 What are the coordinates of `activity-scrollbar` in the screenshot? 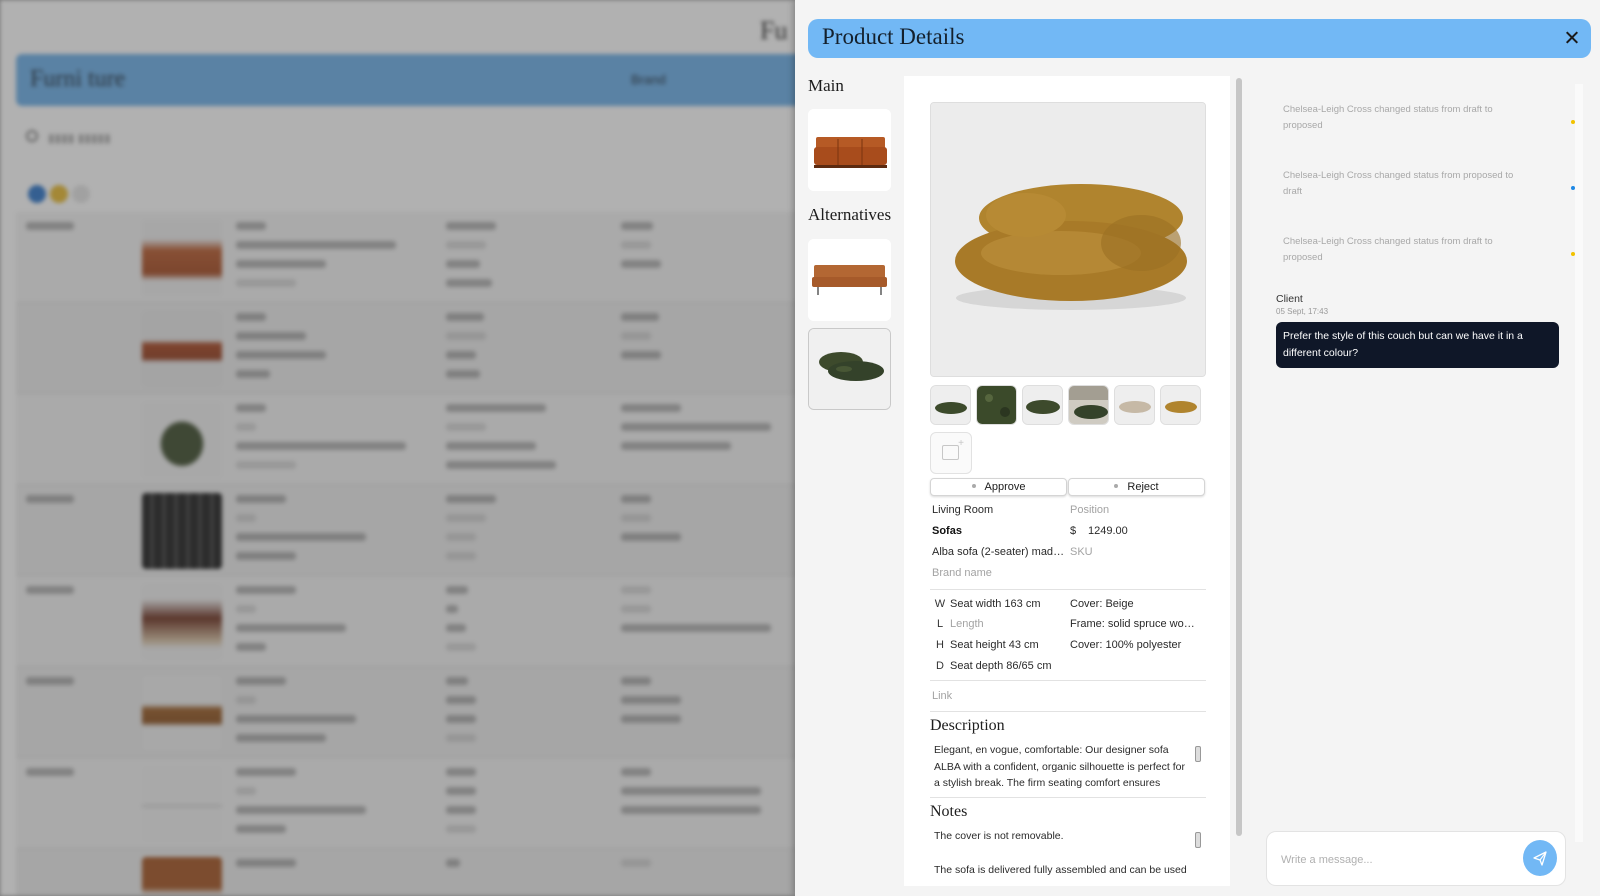 It's located at (1579, 463).